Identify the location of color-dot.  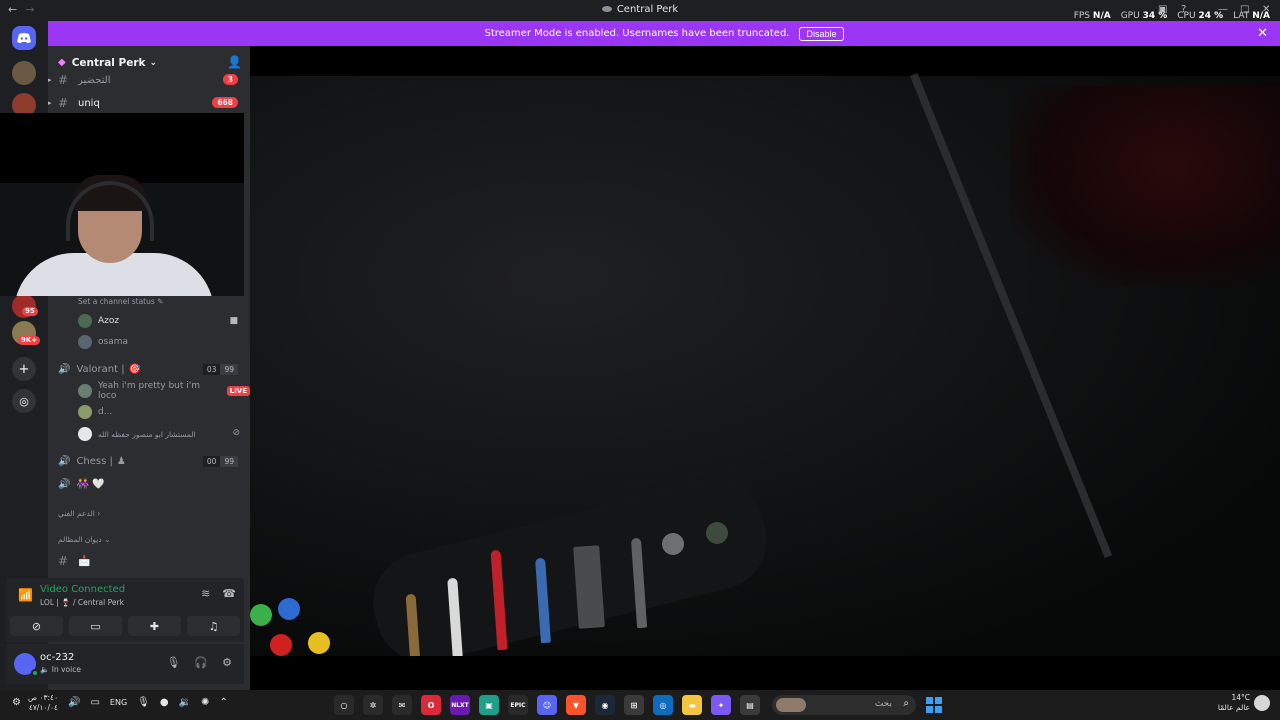
(289, 609).